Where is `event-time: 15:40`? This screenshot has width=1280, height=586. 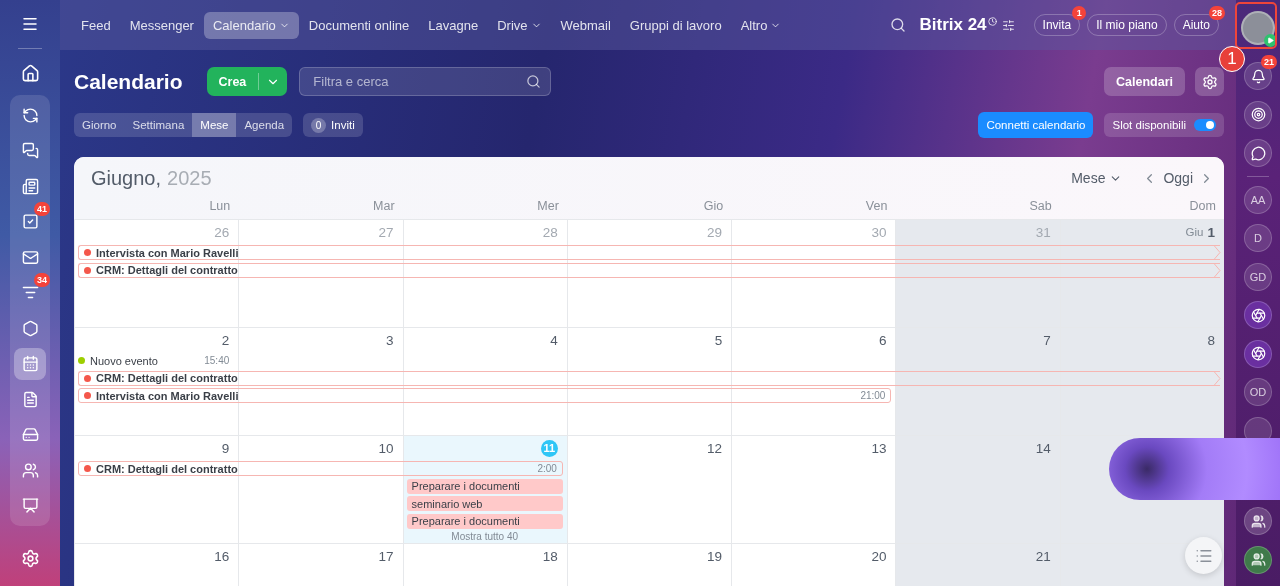
event-time: 15:40 is located at coordinates (217, 361).